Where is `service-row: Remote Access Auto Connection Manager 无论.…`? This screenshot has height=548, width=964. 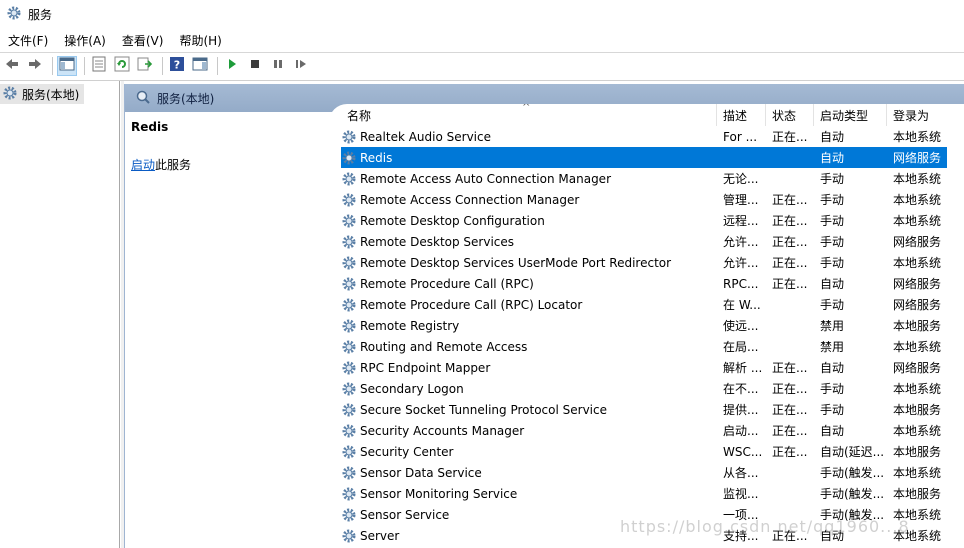
service-row: Remote Access Auto Connection Manager 无论.… is located at coordinates (644, 178).